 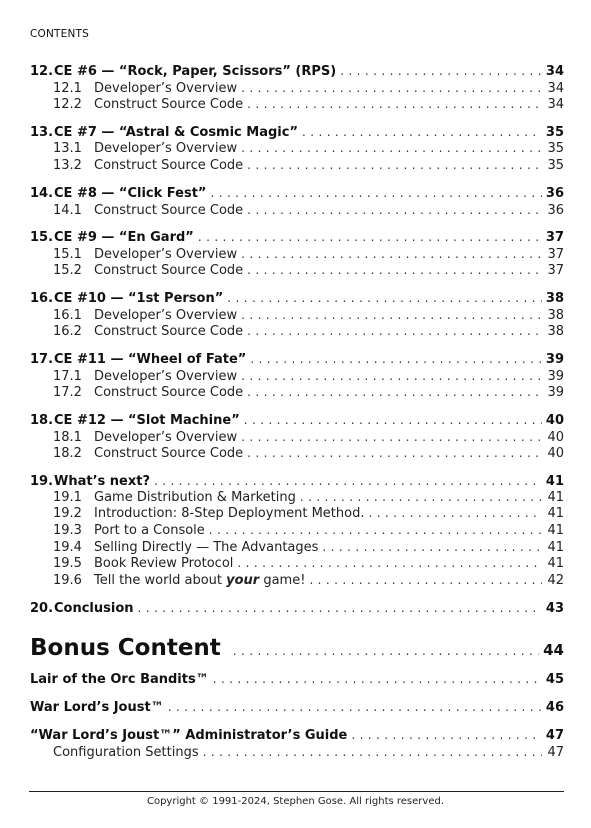 What do you see at coordinates (297, 679) in the screenshot?
I see `toc-bonus-item-lair-of-the-orc-bandits: Lair of the Orc Bandits™ 45` at bounding box center [297, 679].